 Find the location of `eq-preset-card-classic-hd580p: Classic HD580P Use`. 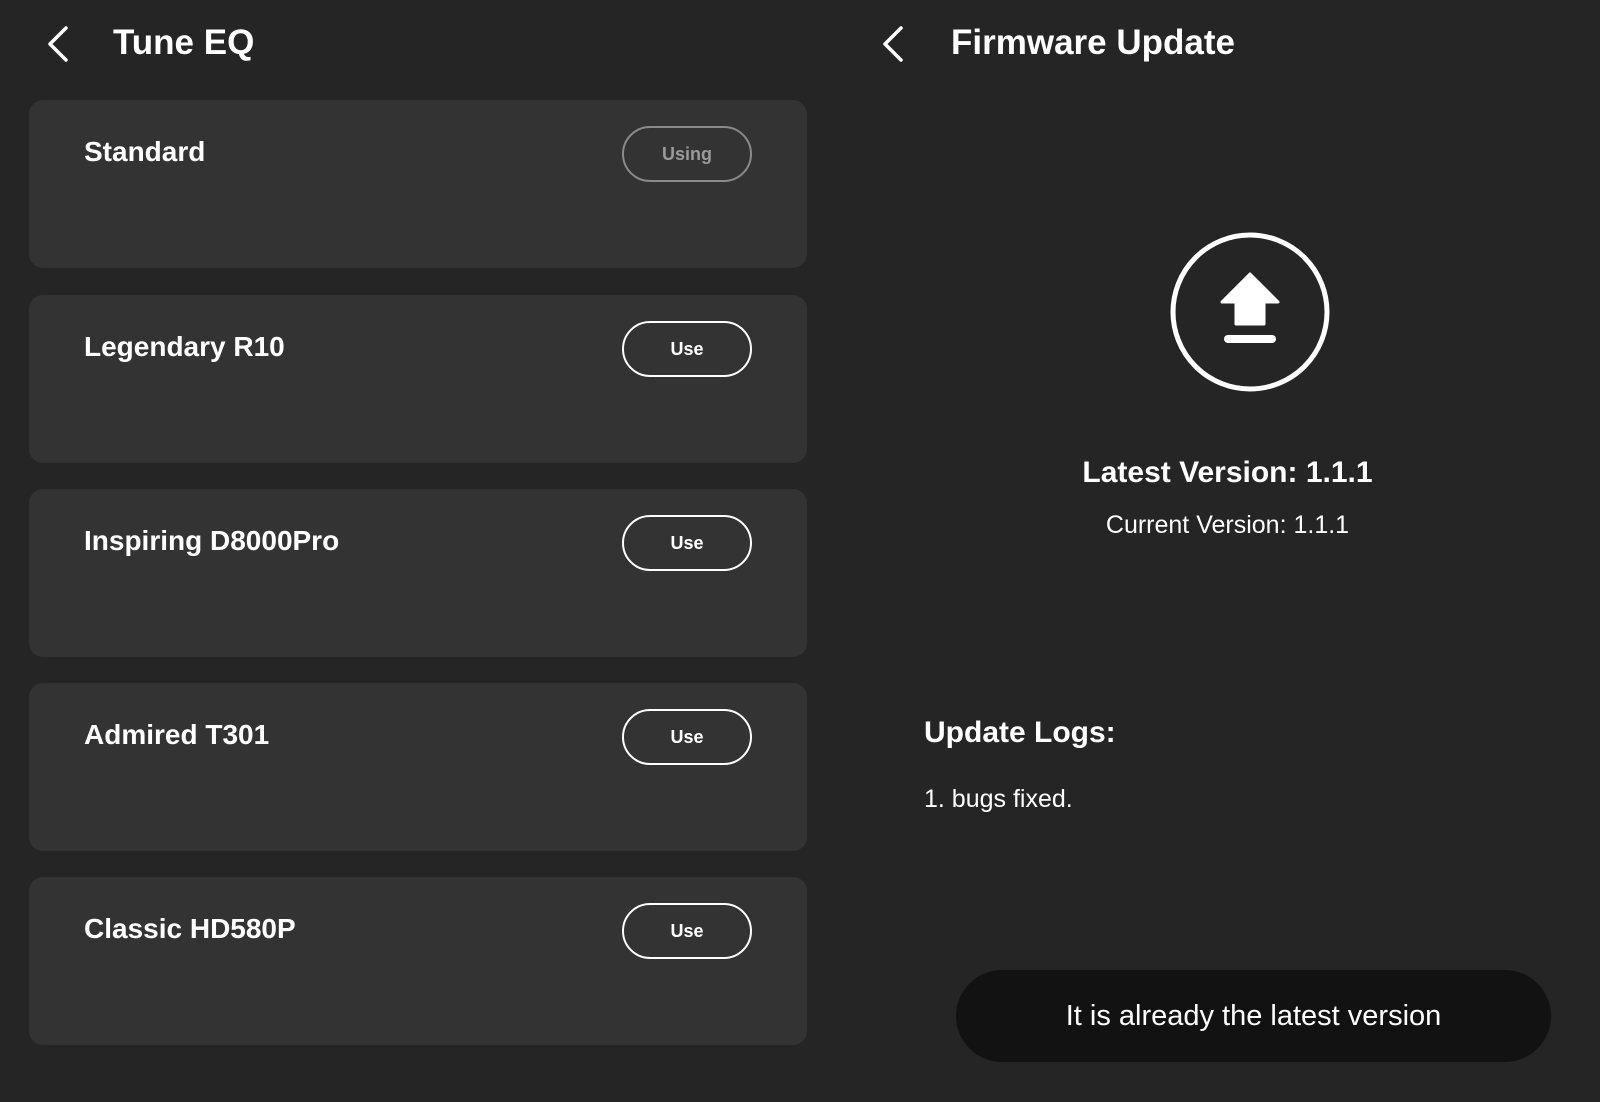

eq-preset-card-classic-hd580p: Classic HD580P Use is located at coordinates (418, 961).